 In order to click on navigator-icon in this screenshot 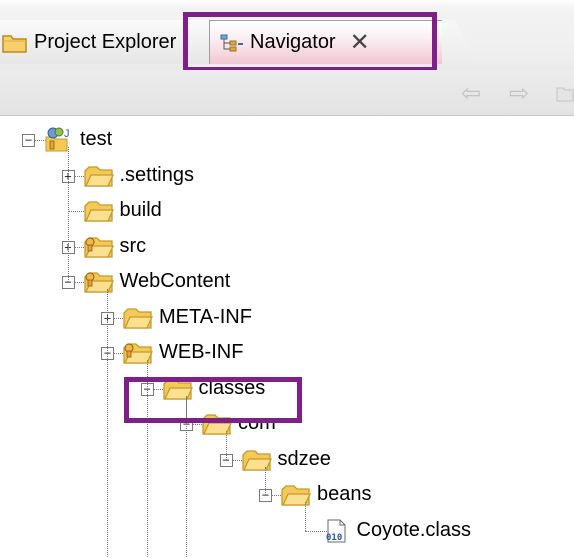, I will do `click(232, 43)`.